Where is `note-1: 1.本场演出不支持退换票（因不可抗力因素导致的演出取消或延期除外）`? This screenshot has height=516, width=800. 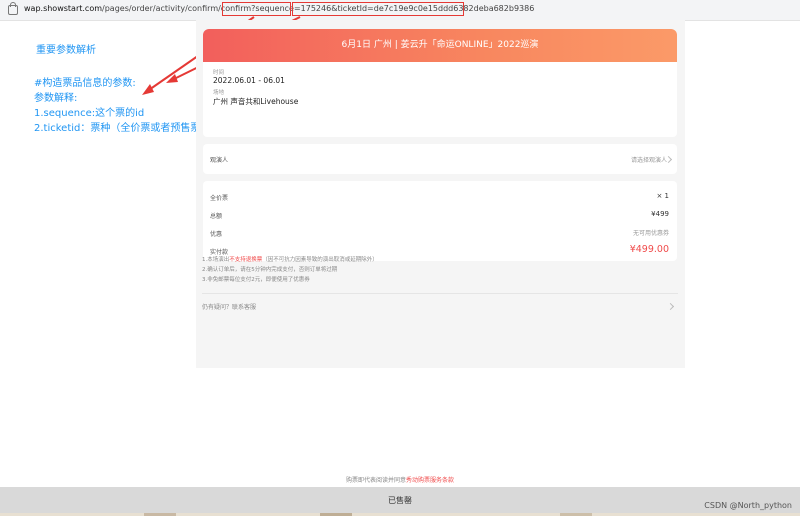 note-1: 1.本场演出不支持退换票（因不可抗力因素导致的演出取消或延期除外） is located at coordinates (290, 260).